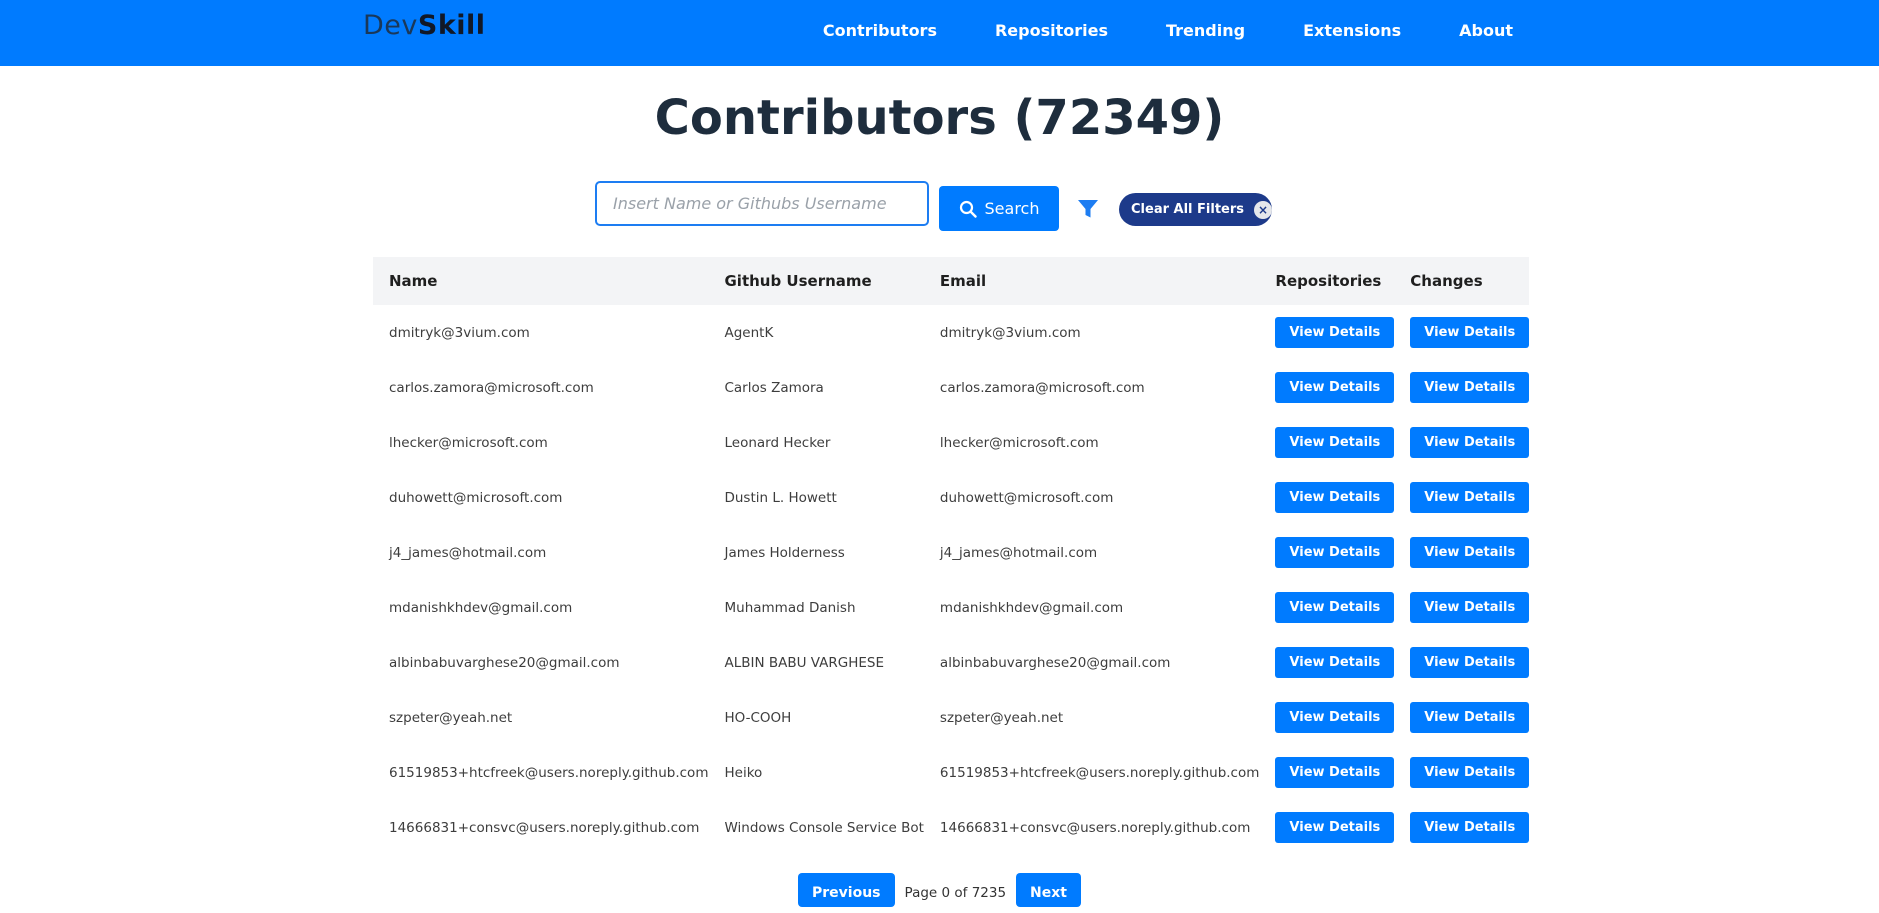  What do you see at coordinates (451, 717) in the screenshot?
I see `cell-name: szpeter@yeah.net` at bounding box center [451, 717].